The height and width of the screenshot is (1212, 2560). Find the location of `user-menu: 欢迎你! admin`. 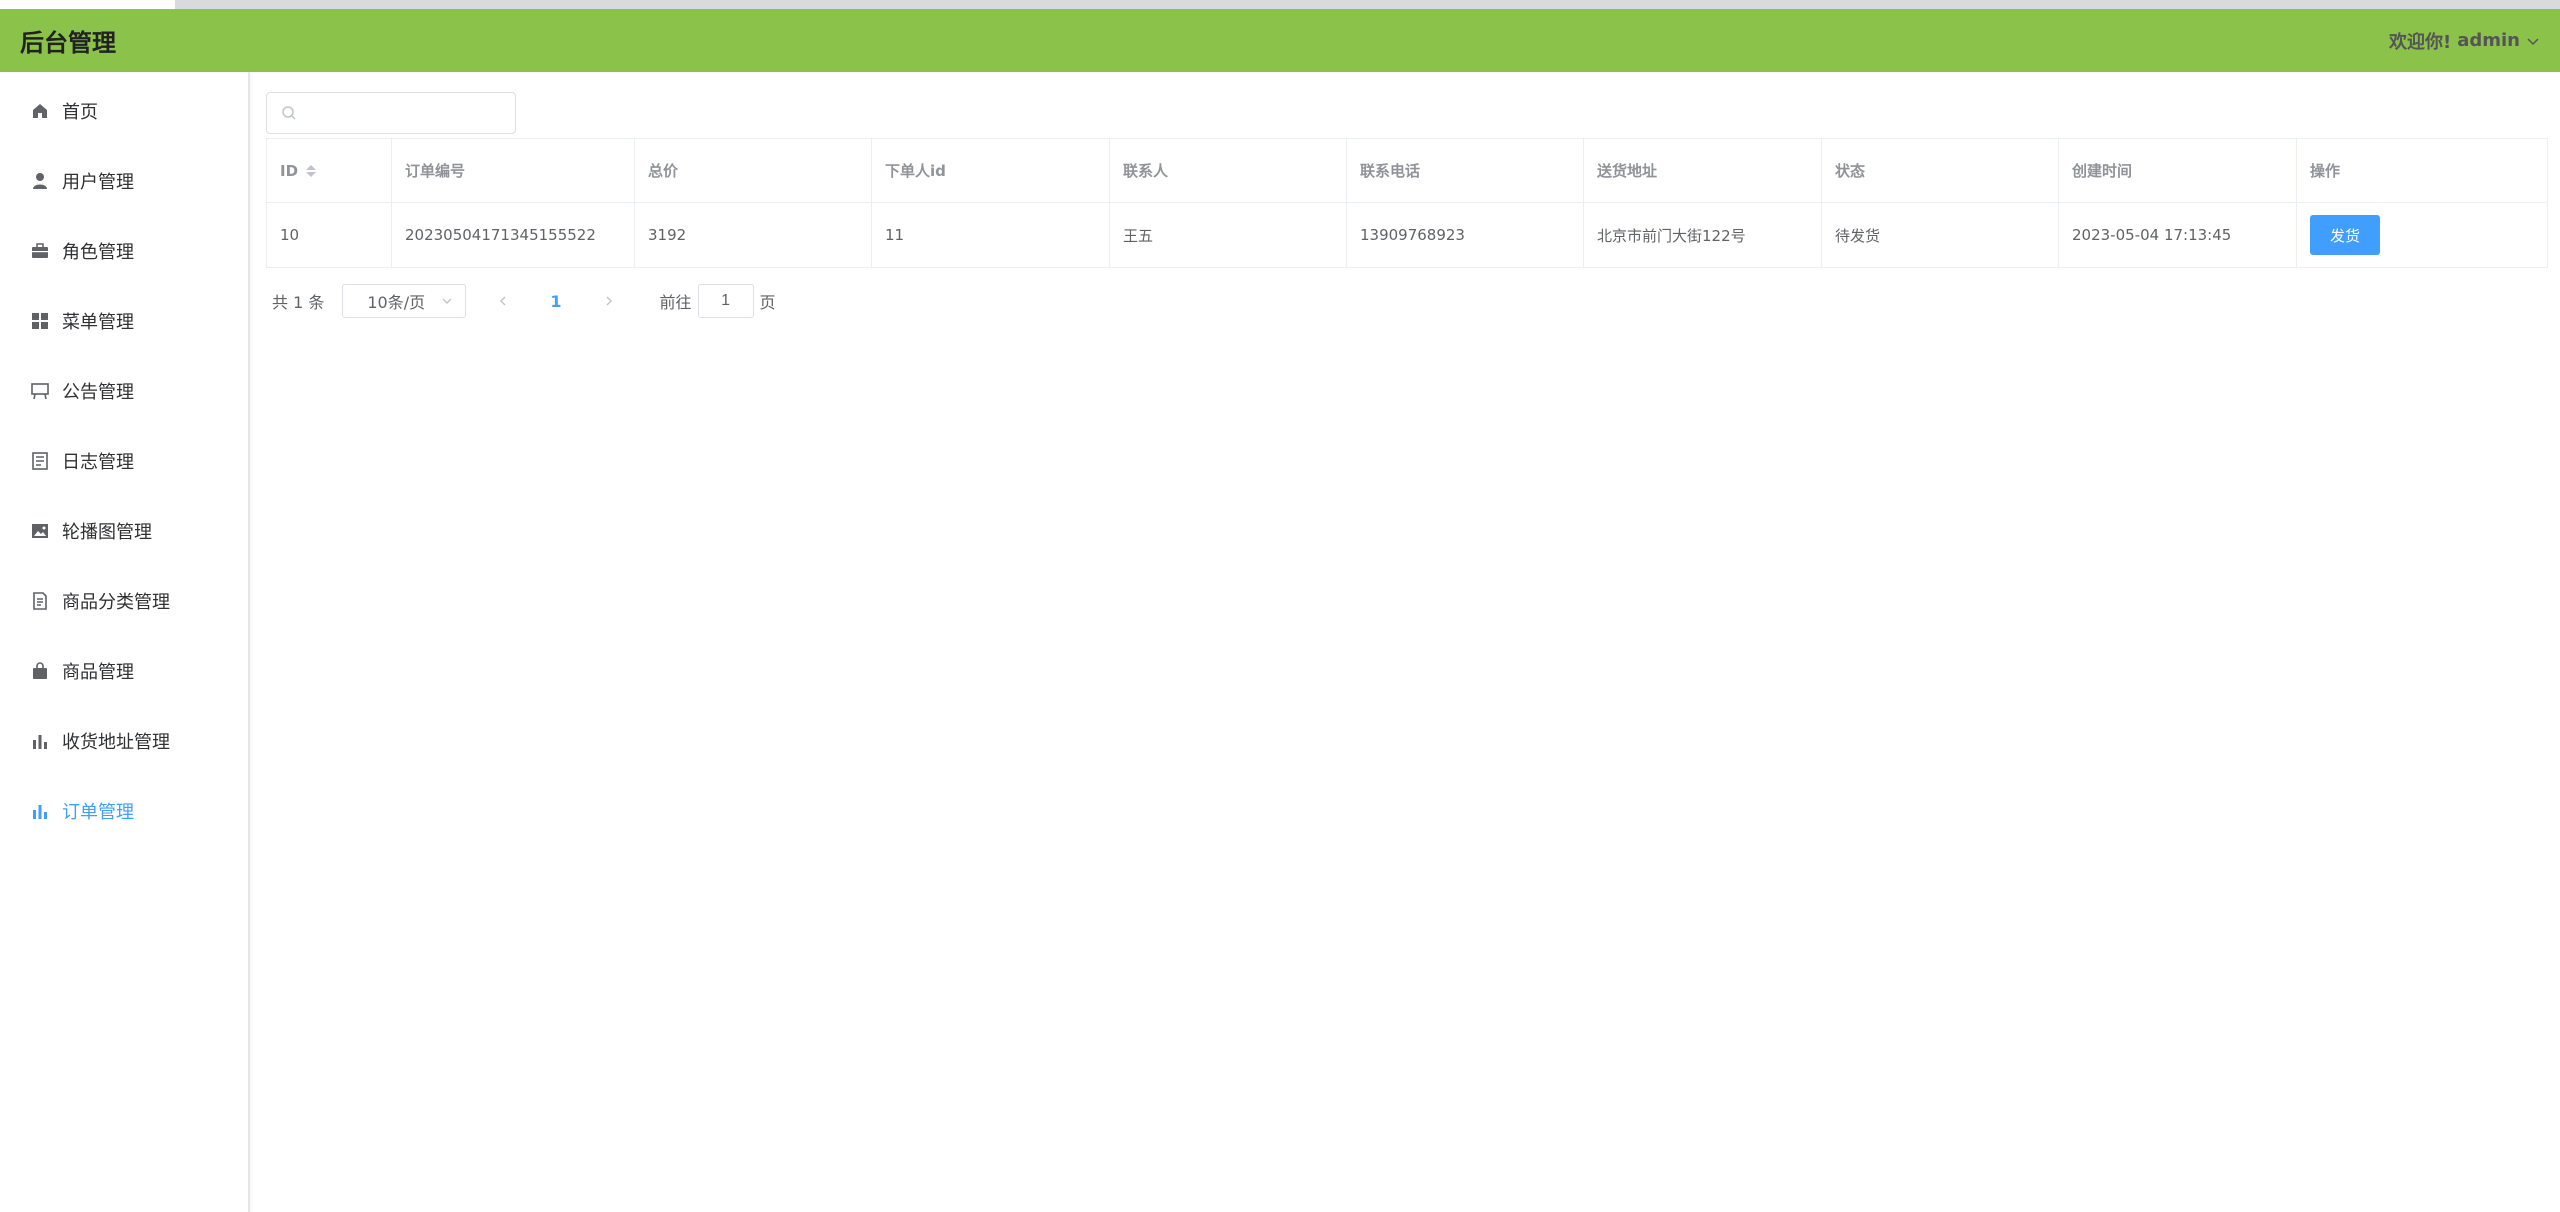

user-menu: 欢迎你! admin is located at coordinates (2464, 41).